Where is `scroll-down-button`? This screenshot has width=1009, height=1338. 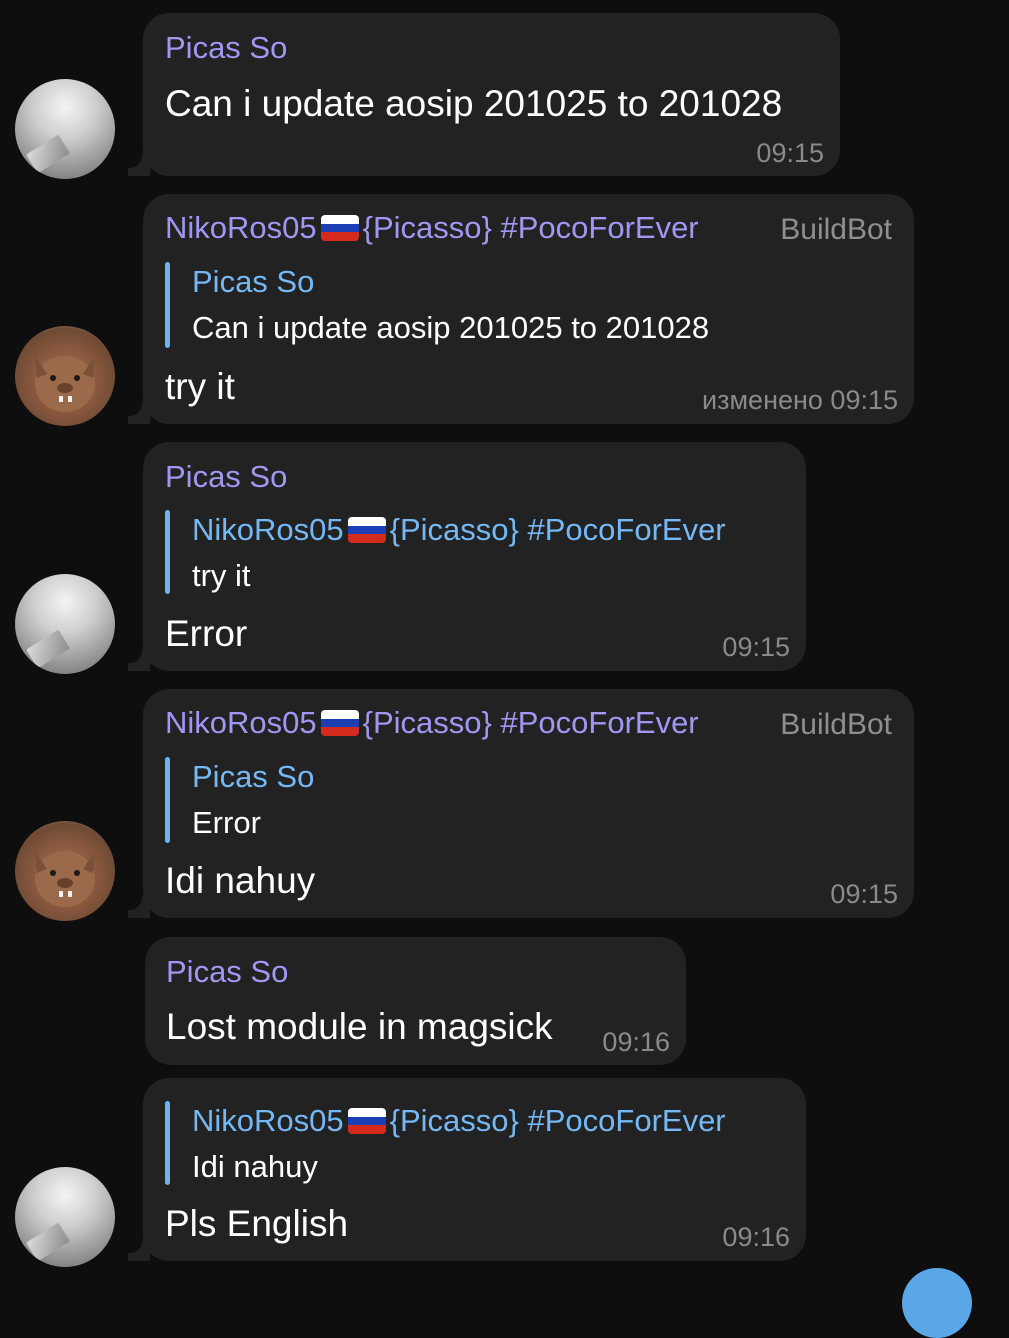
scroll-down-button is located at coordinates (937, 1303).